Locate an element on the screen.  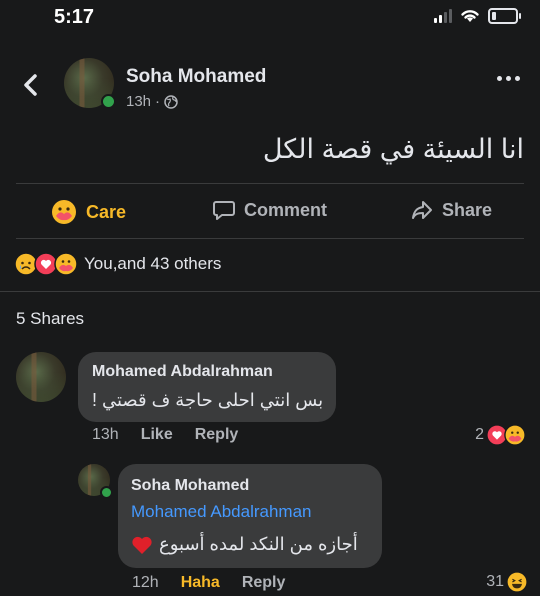
reply-actions: 12h Haha Reply is located at coordinates (208, 583).